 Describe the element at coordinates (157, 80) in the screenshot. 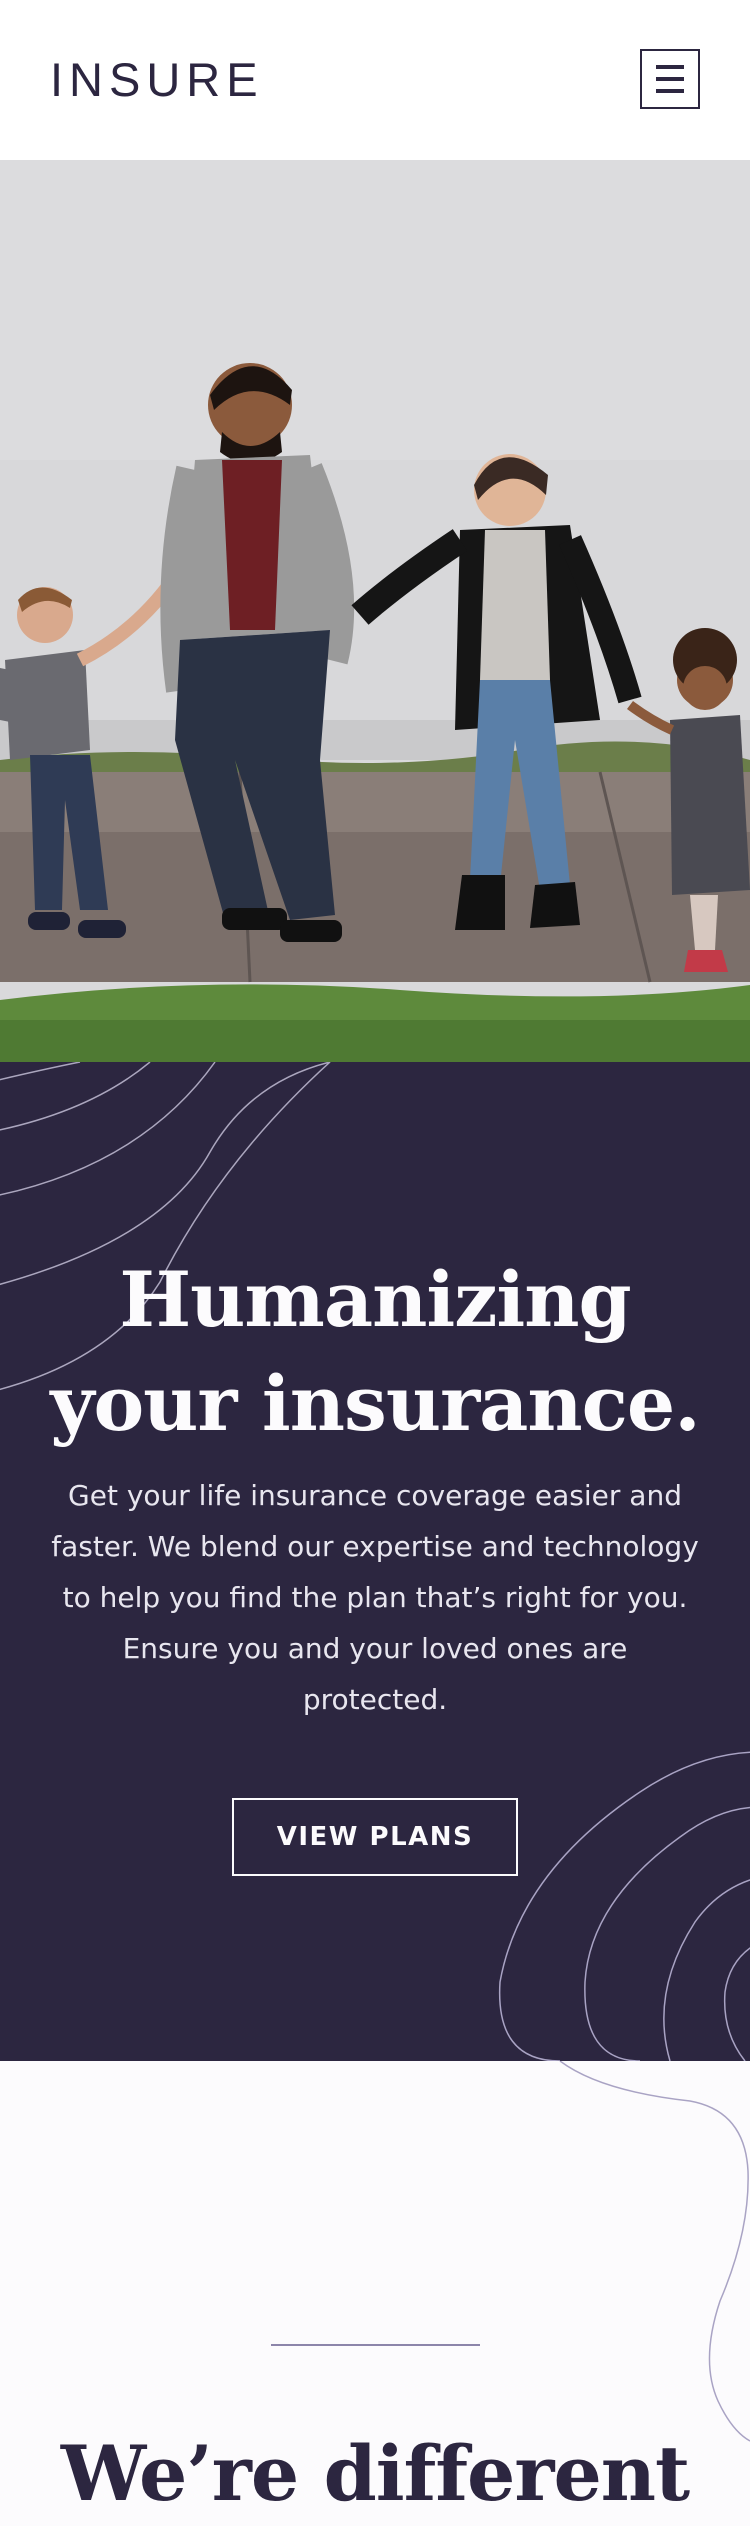

I see `insure-logo: INSURE` at that location.